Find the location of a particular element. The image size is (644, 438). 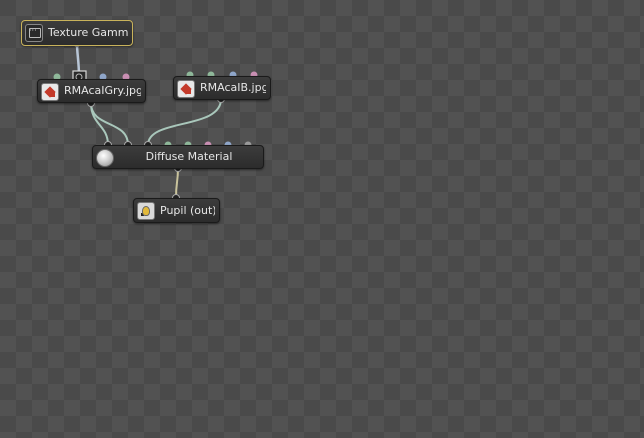

node-texture-gamma: Texture Gamma is located at coordinates (77, 33).